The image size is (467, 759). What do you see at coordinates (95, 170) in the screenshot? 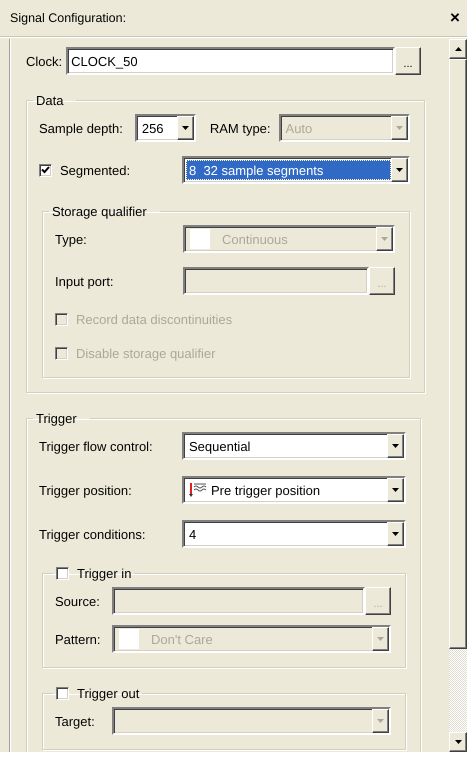
I see `checkbox-label: Segmented:` at bounding box center [95, 170].